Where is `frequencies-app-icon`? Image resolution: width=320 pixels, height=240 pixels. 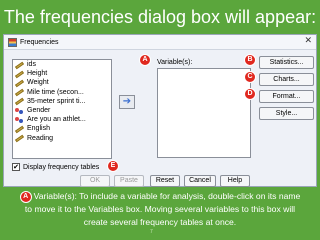
frequencies-app-icon is located at coordinates (12, 42).